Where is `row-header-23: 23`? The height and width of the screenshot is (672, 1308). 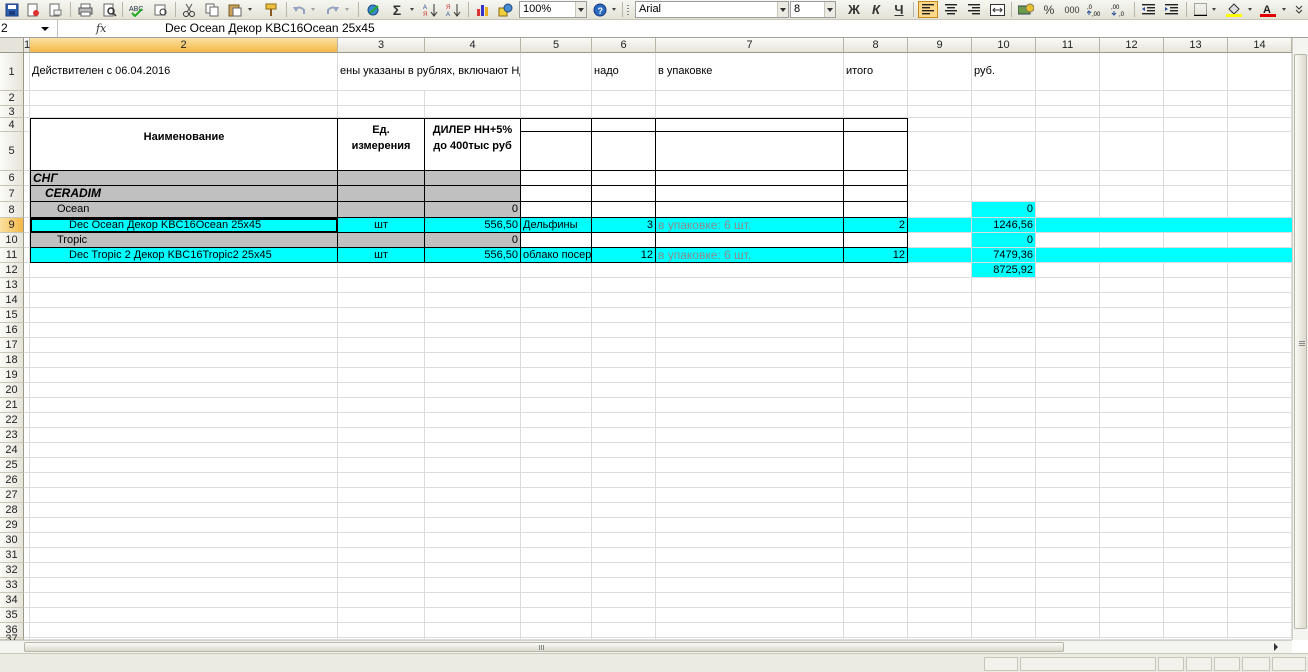
row-header-23: 23 is located at coordinates (12, 435).